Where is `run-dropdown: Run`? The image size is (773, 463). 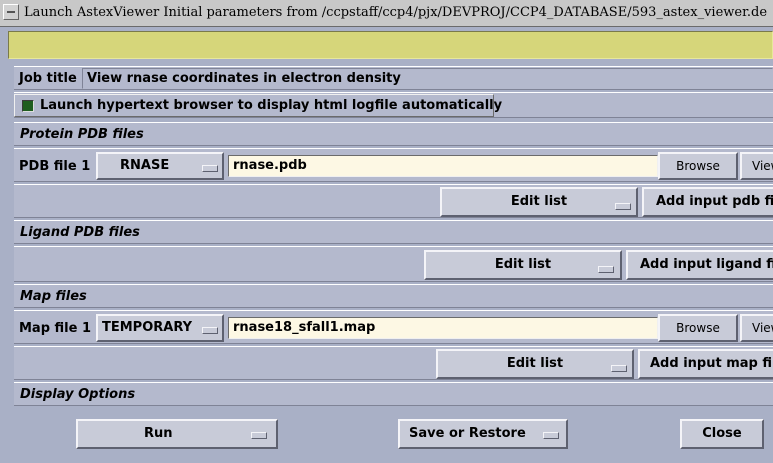
run-dropdown: Run is located at coordinates (177, 434).